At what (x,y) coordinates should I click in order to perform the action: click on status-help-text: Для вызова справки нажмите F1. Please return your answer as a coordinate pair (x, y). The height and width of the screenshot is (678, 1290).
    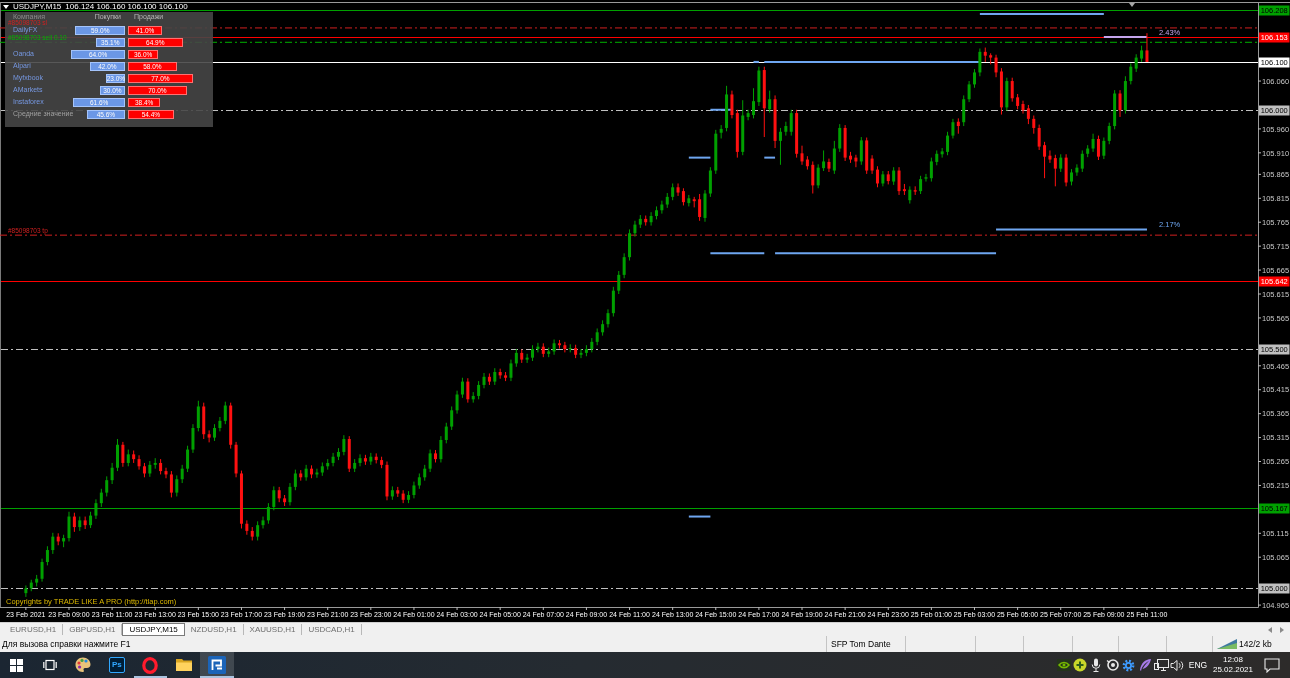
    Looking at the image, I should click on (66, 644).